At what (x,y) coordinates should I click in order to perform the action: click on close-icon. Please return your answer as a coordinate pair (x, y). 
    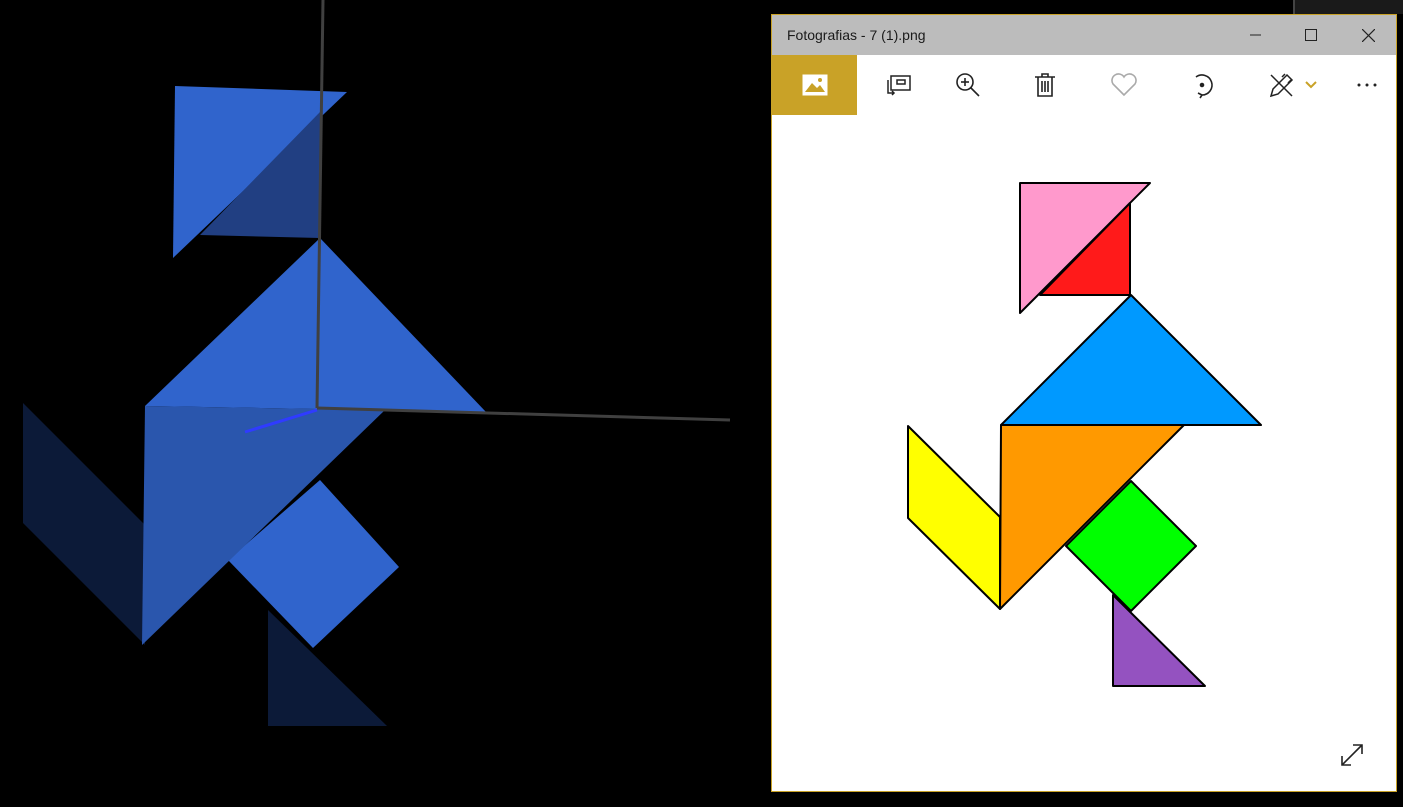
    Looking at the image, I should click on (1368, 35).